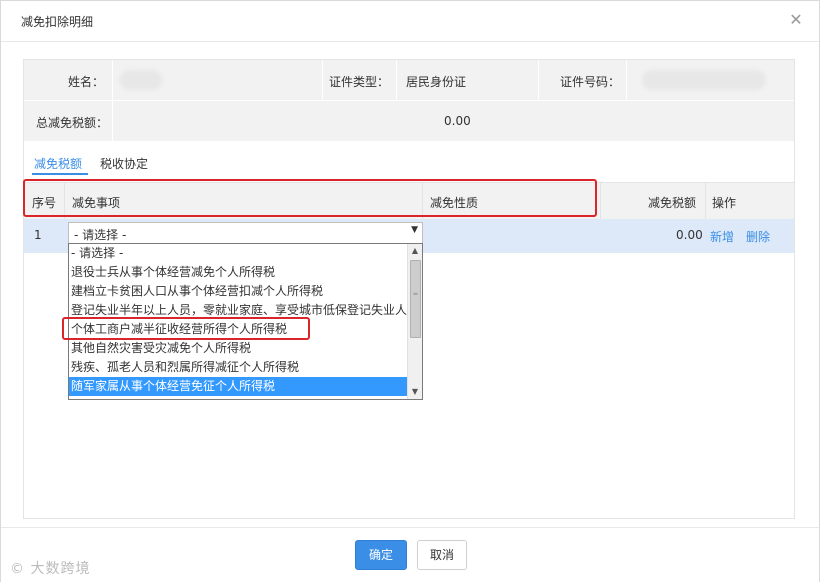 This screenshot has height=582, width=820. I want to click on cancel-button: 取消, so click(442, 555).